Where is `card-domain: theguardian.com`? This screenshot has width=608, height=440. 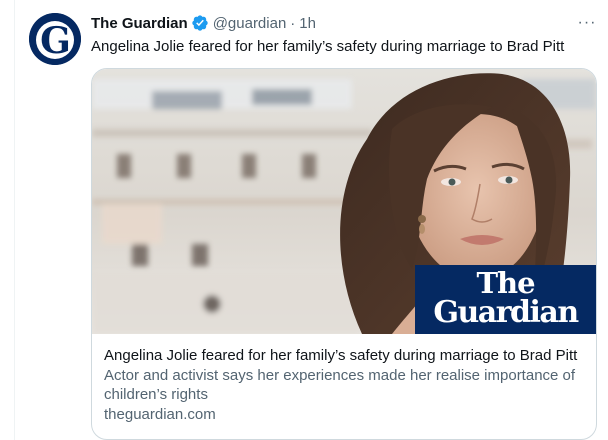
card-domain: theguardian.com is located at coordinates (160, 414).